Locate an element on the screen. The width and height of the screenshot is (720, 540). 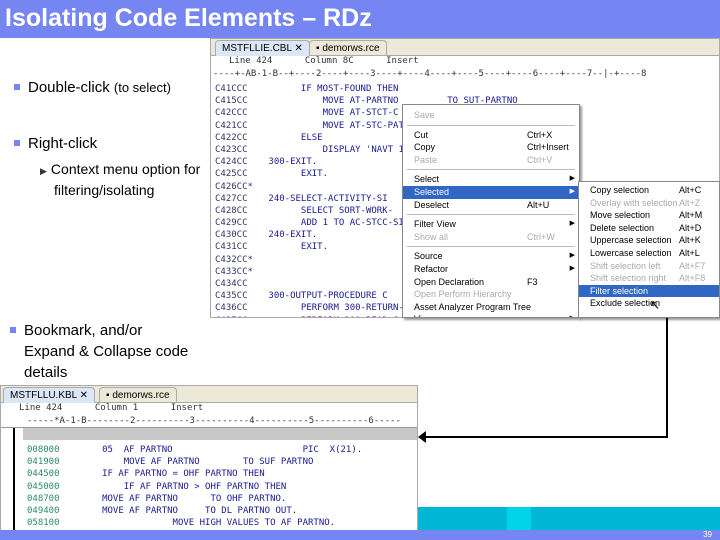
menu-item-shortcut: Alt+F7 is located at coordinates (692, 265).